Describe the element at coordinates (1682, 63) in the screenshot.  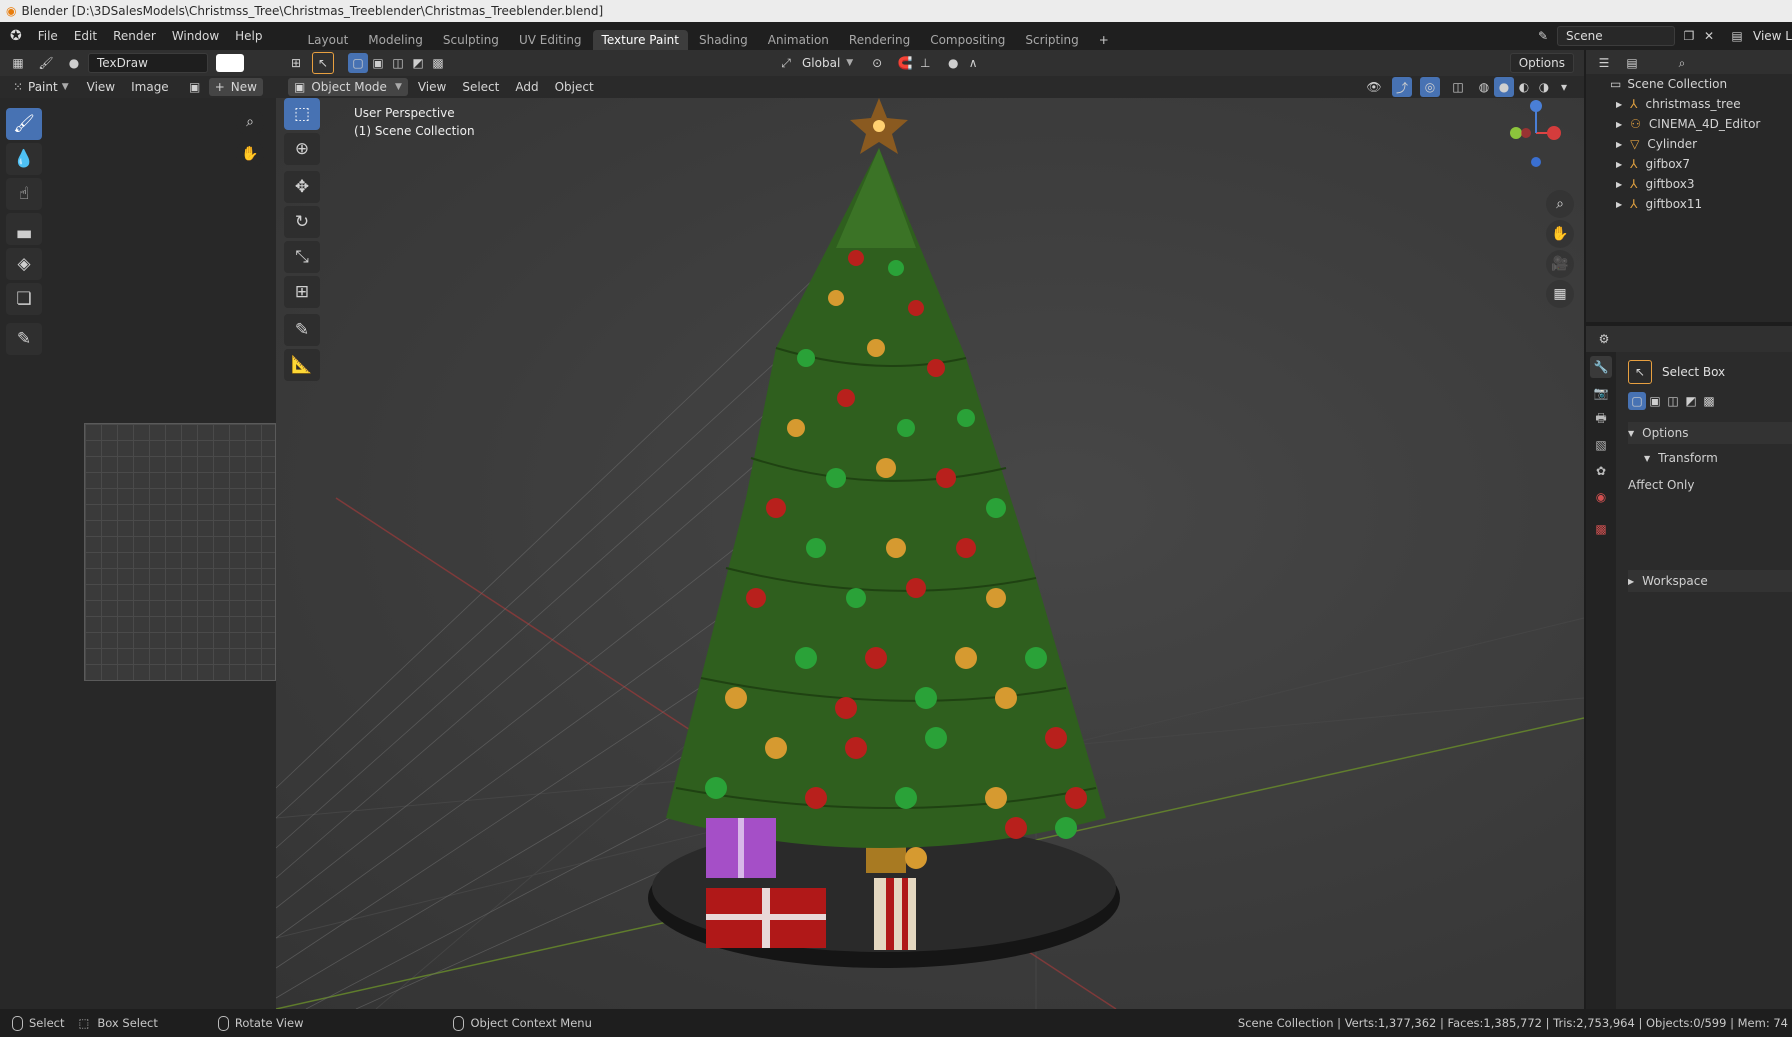
I see `outliner-search-icon: ⌕` at that location.